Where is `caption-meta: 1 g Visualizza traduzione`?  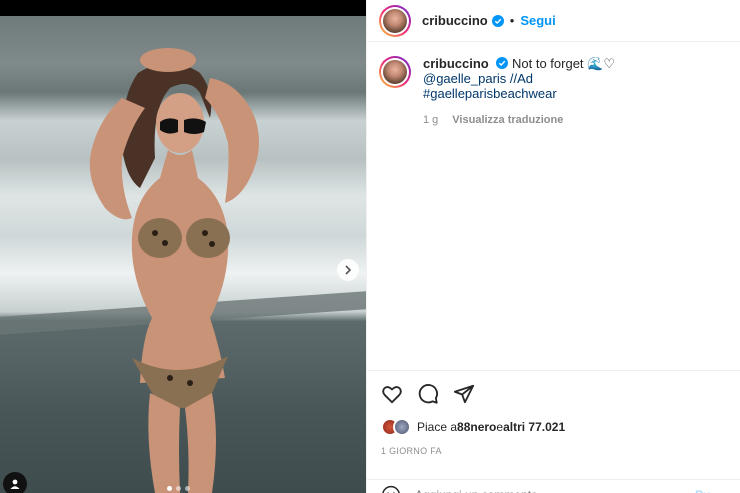 caption-meta: 1 g Visualizza traduzione is located at coordinates (519, 120).